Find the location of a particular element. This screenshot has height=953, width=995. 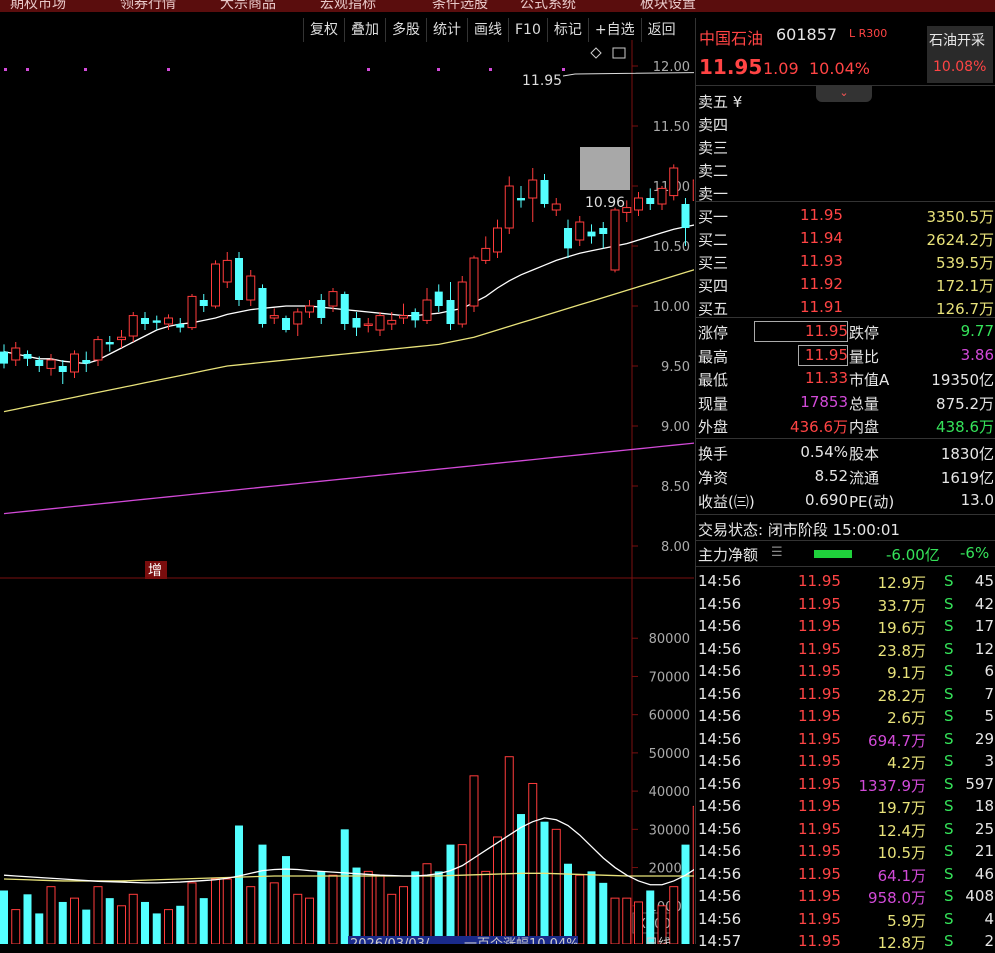

toolbar-button: 多股 is located at coordinates (405, 30).